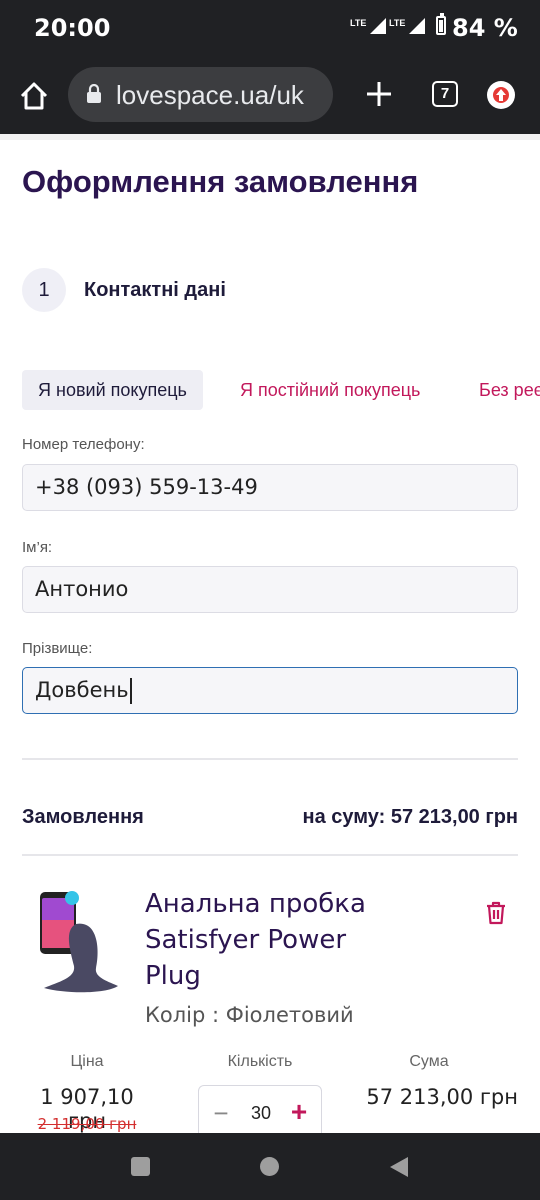 The height and width of the screenshot is (1200, 540). I want to click on battery-icon, so click(441, 24).